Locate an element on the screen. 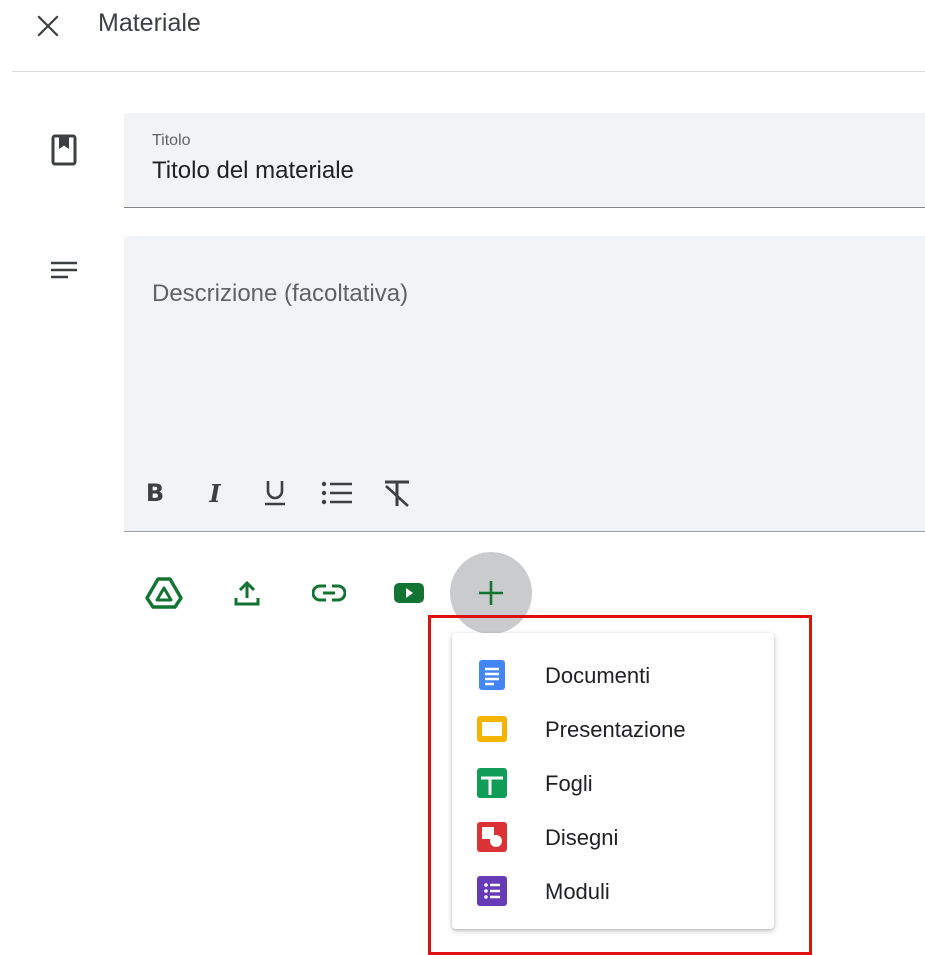 This screenshot has height=955, width=925. upload-icon is located at coordinates (247, 593).